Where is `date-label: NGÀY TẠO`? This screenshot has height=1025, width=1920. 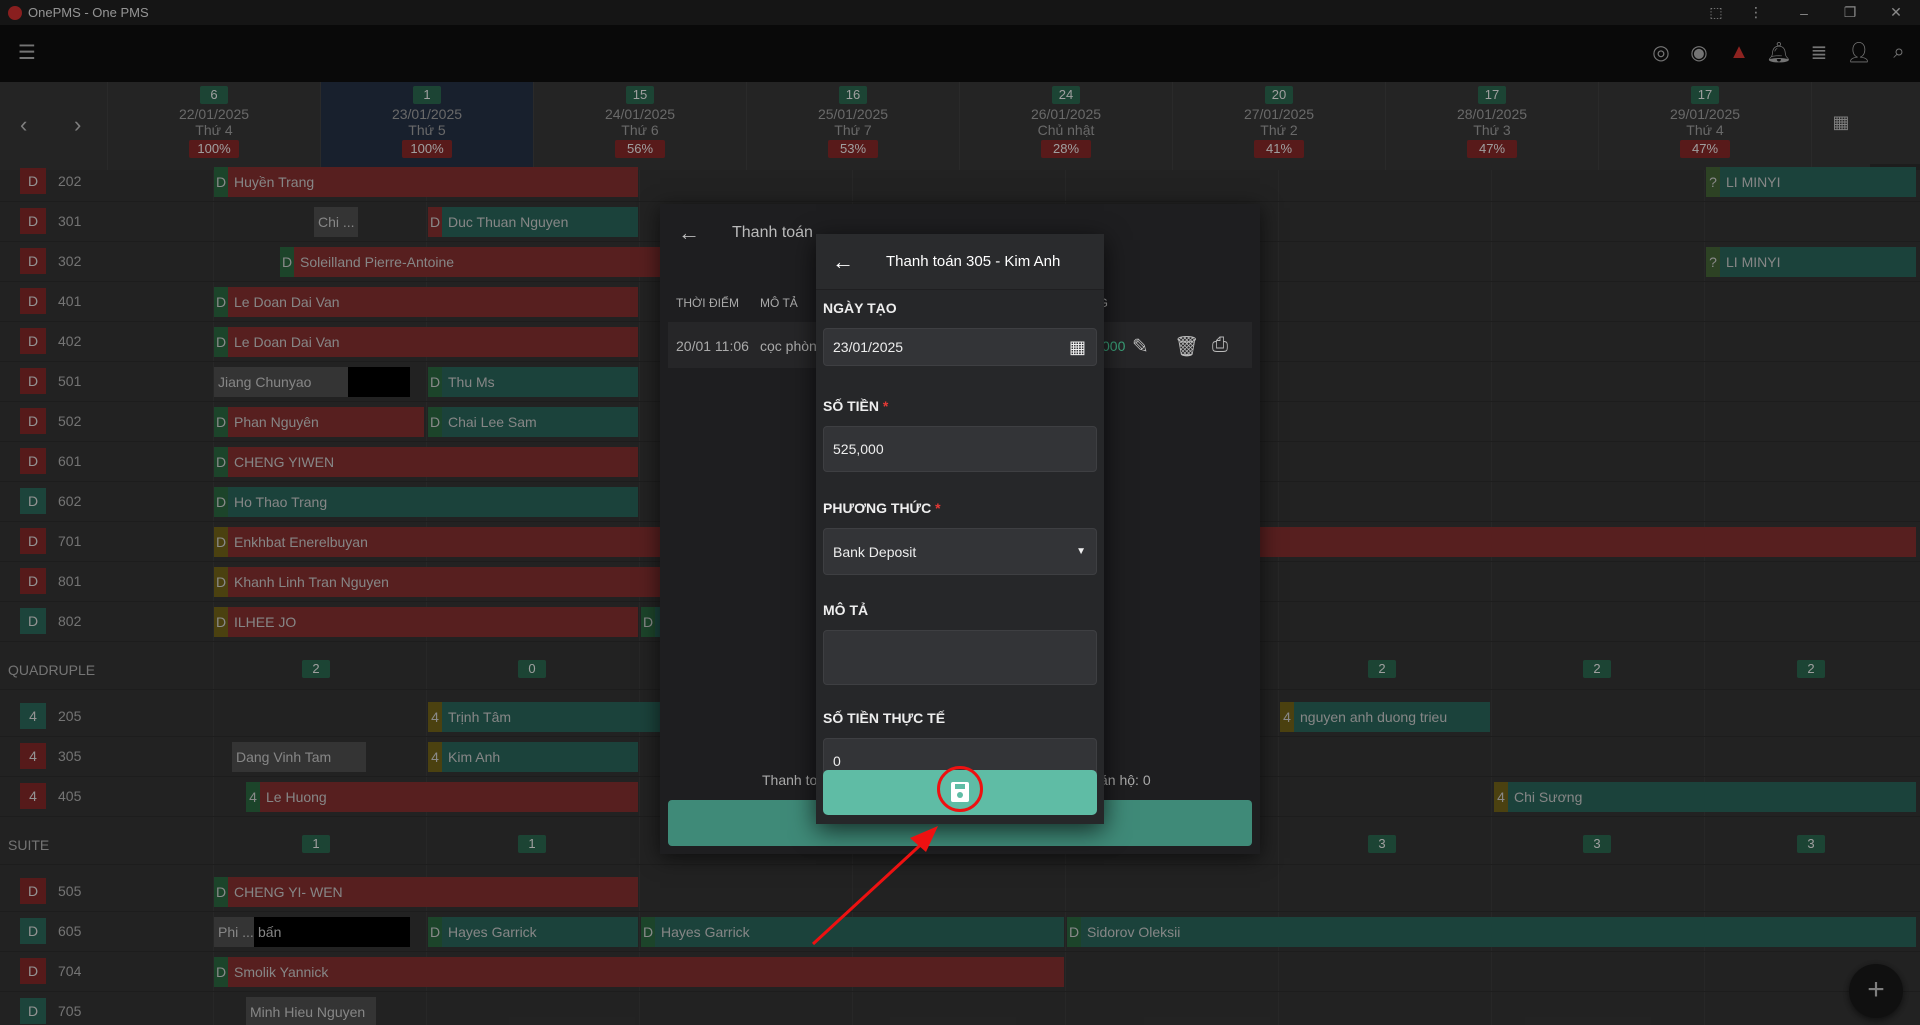 date-label: NGÀY TẠO is located at coordinates (860, 308).